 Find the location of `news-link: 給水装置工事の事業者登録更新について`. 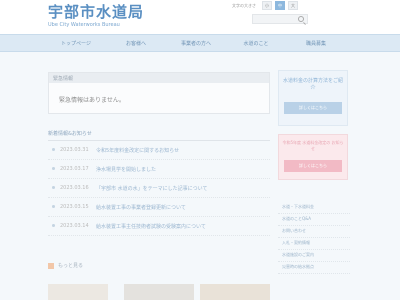

news-link: 給水装置工事の事業者登録更新について is located at coordinates (141, 207).